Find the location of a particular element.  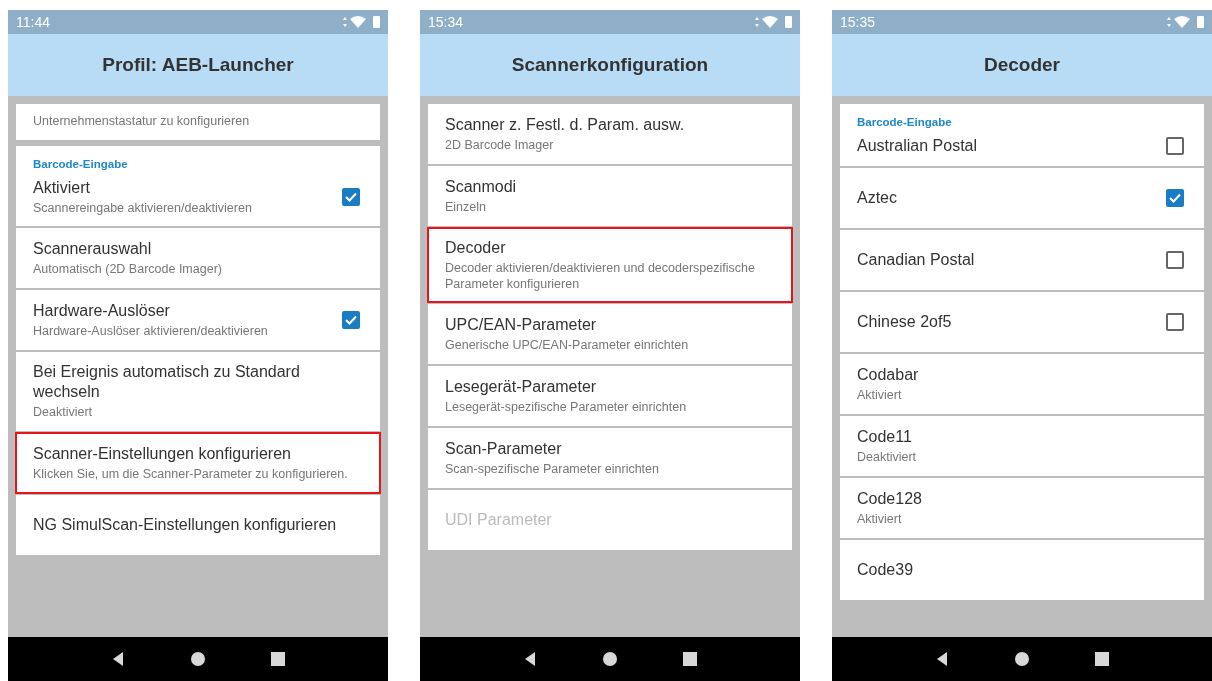

item-title: Chinese 2of5 is located at coordinates (905, 322).